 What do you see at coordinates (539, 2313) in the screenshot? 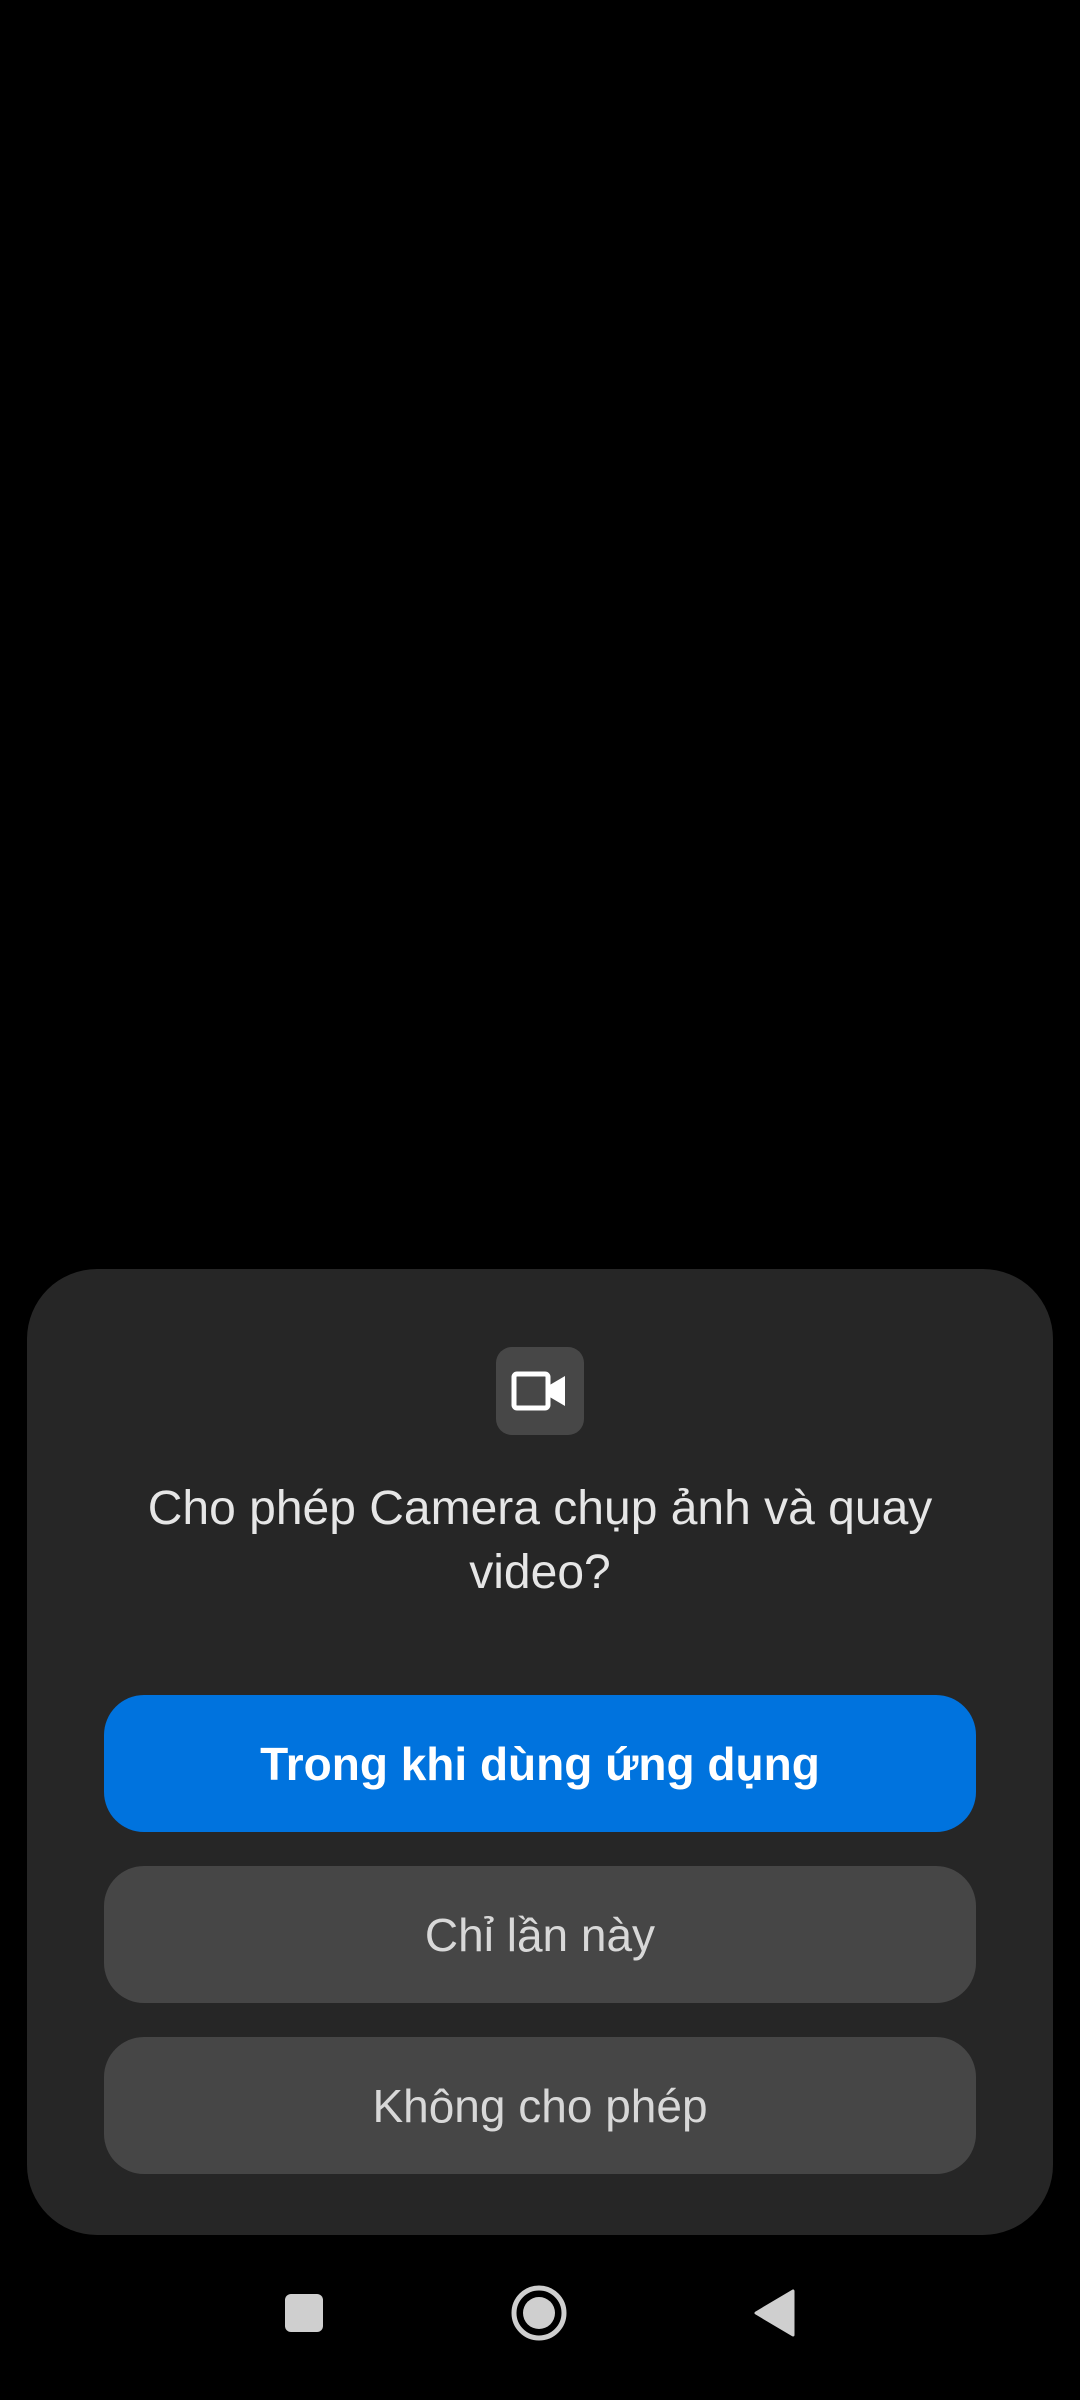
I see `home-icon` at bounding box center [539, 2313].